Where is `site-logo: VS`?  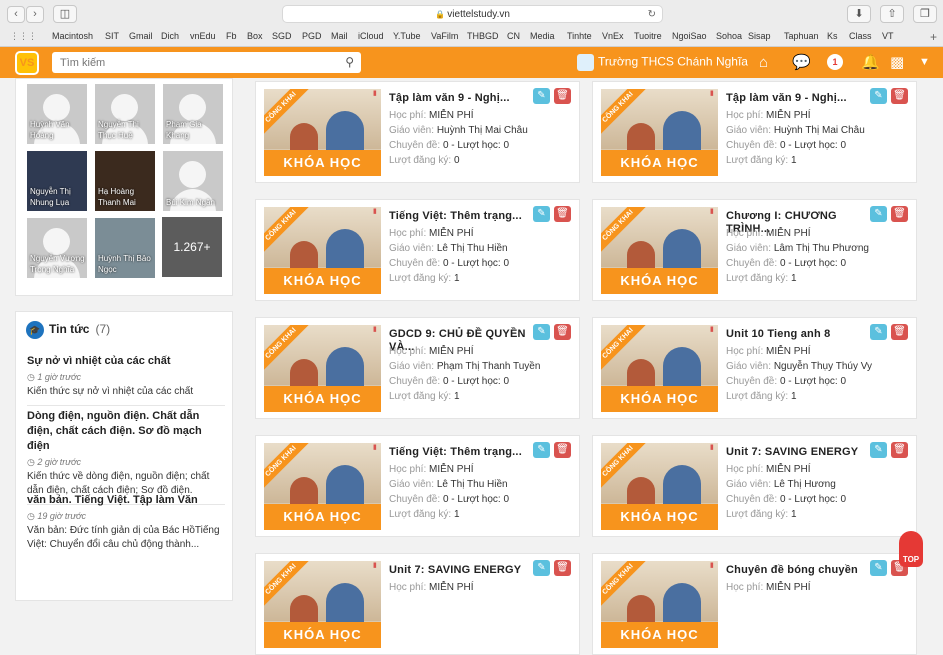
site-logo: VS is located at coordinates (27, 63).